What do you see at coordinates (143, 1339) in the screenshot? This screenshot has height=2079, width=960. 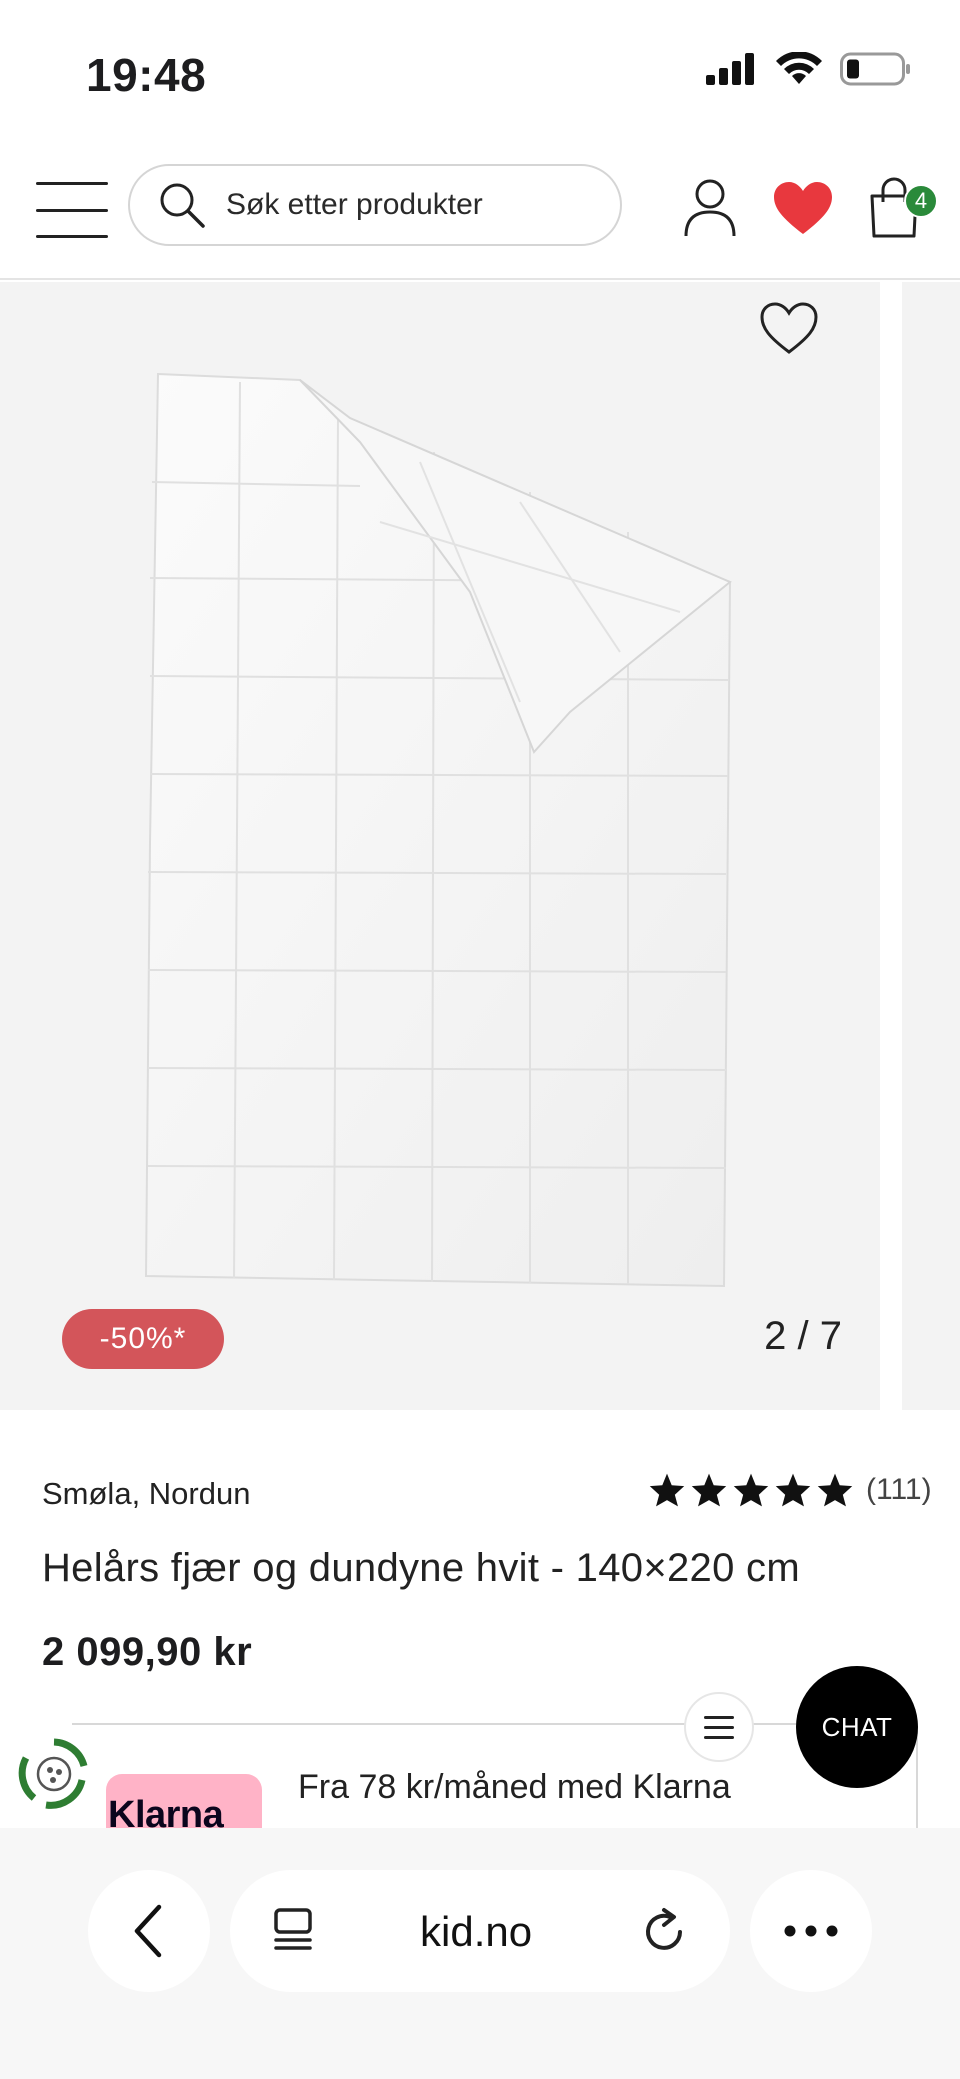 I see `discount-badge: -50%*` at bounding box center [143, 1339].